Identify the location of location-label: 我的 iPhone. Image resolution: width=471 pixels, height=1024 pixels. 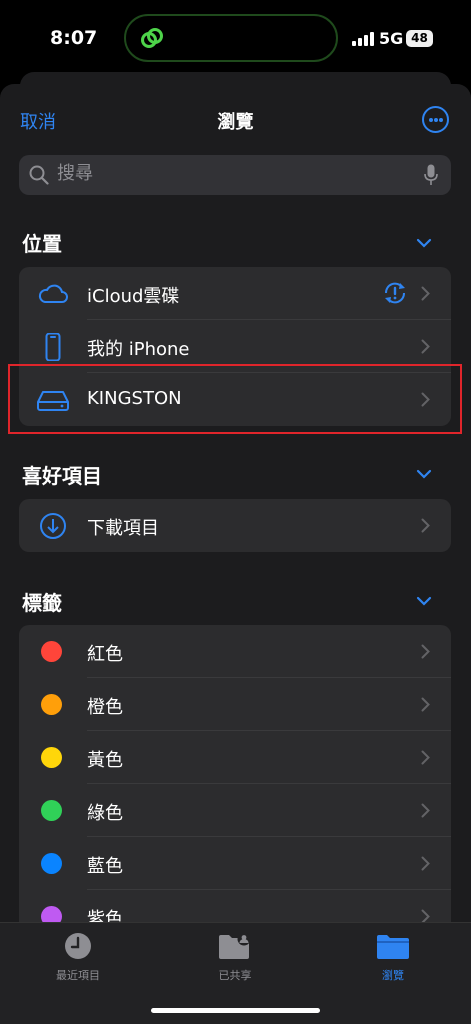
(138, 349).